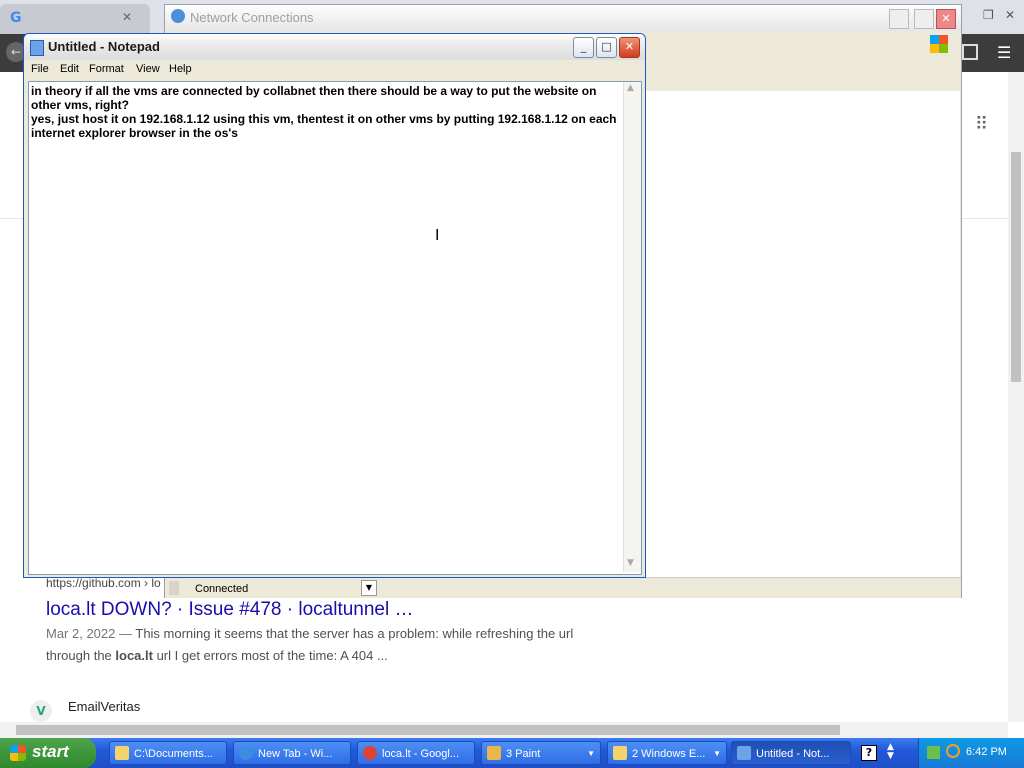 The image size is (1024, 768). Describe the element at coordinates (933, 752) in the screenshot. I see `network-tray-icon` at that location.